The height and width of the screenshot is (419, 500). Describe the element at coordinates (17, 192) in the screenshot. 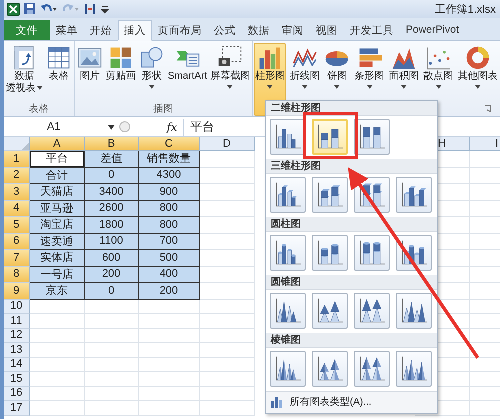

I see `row-header: 3` at that location.